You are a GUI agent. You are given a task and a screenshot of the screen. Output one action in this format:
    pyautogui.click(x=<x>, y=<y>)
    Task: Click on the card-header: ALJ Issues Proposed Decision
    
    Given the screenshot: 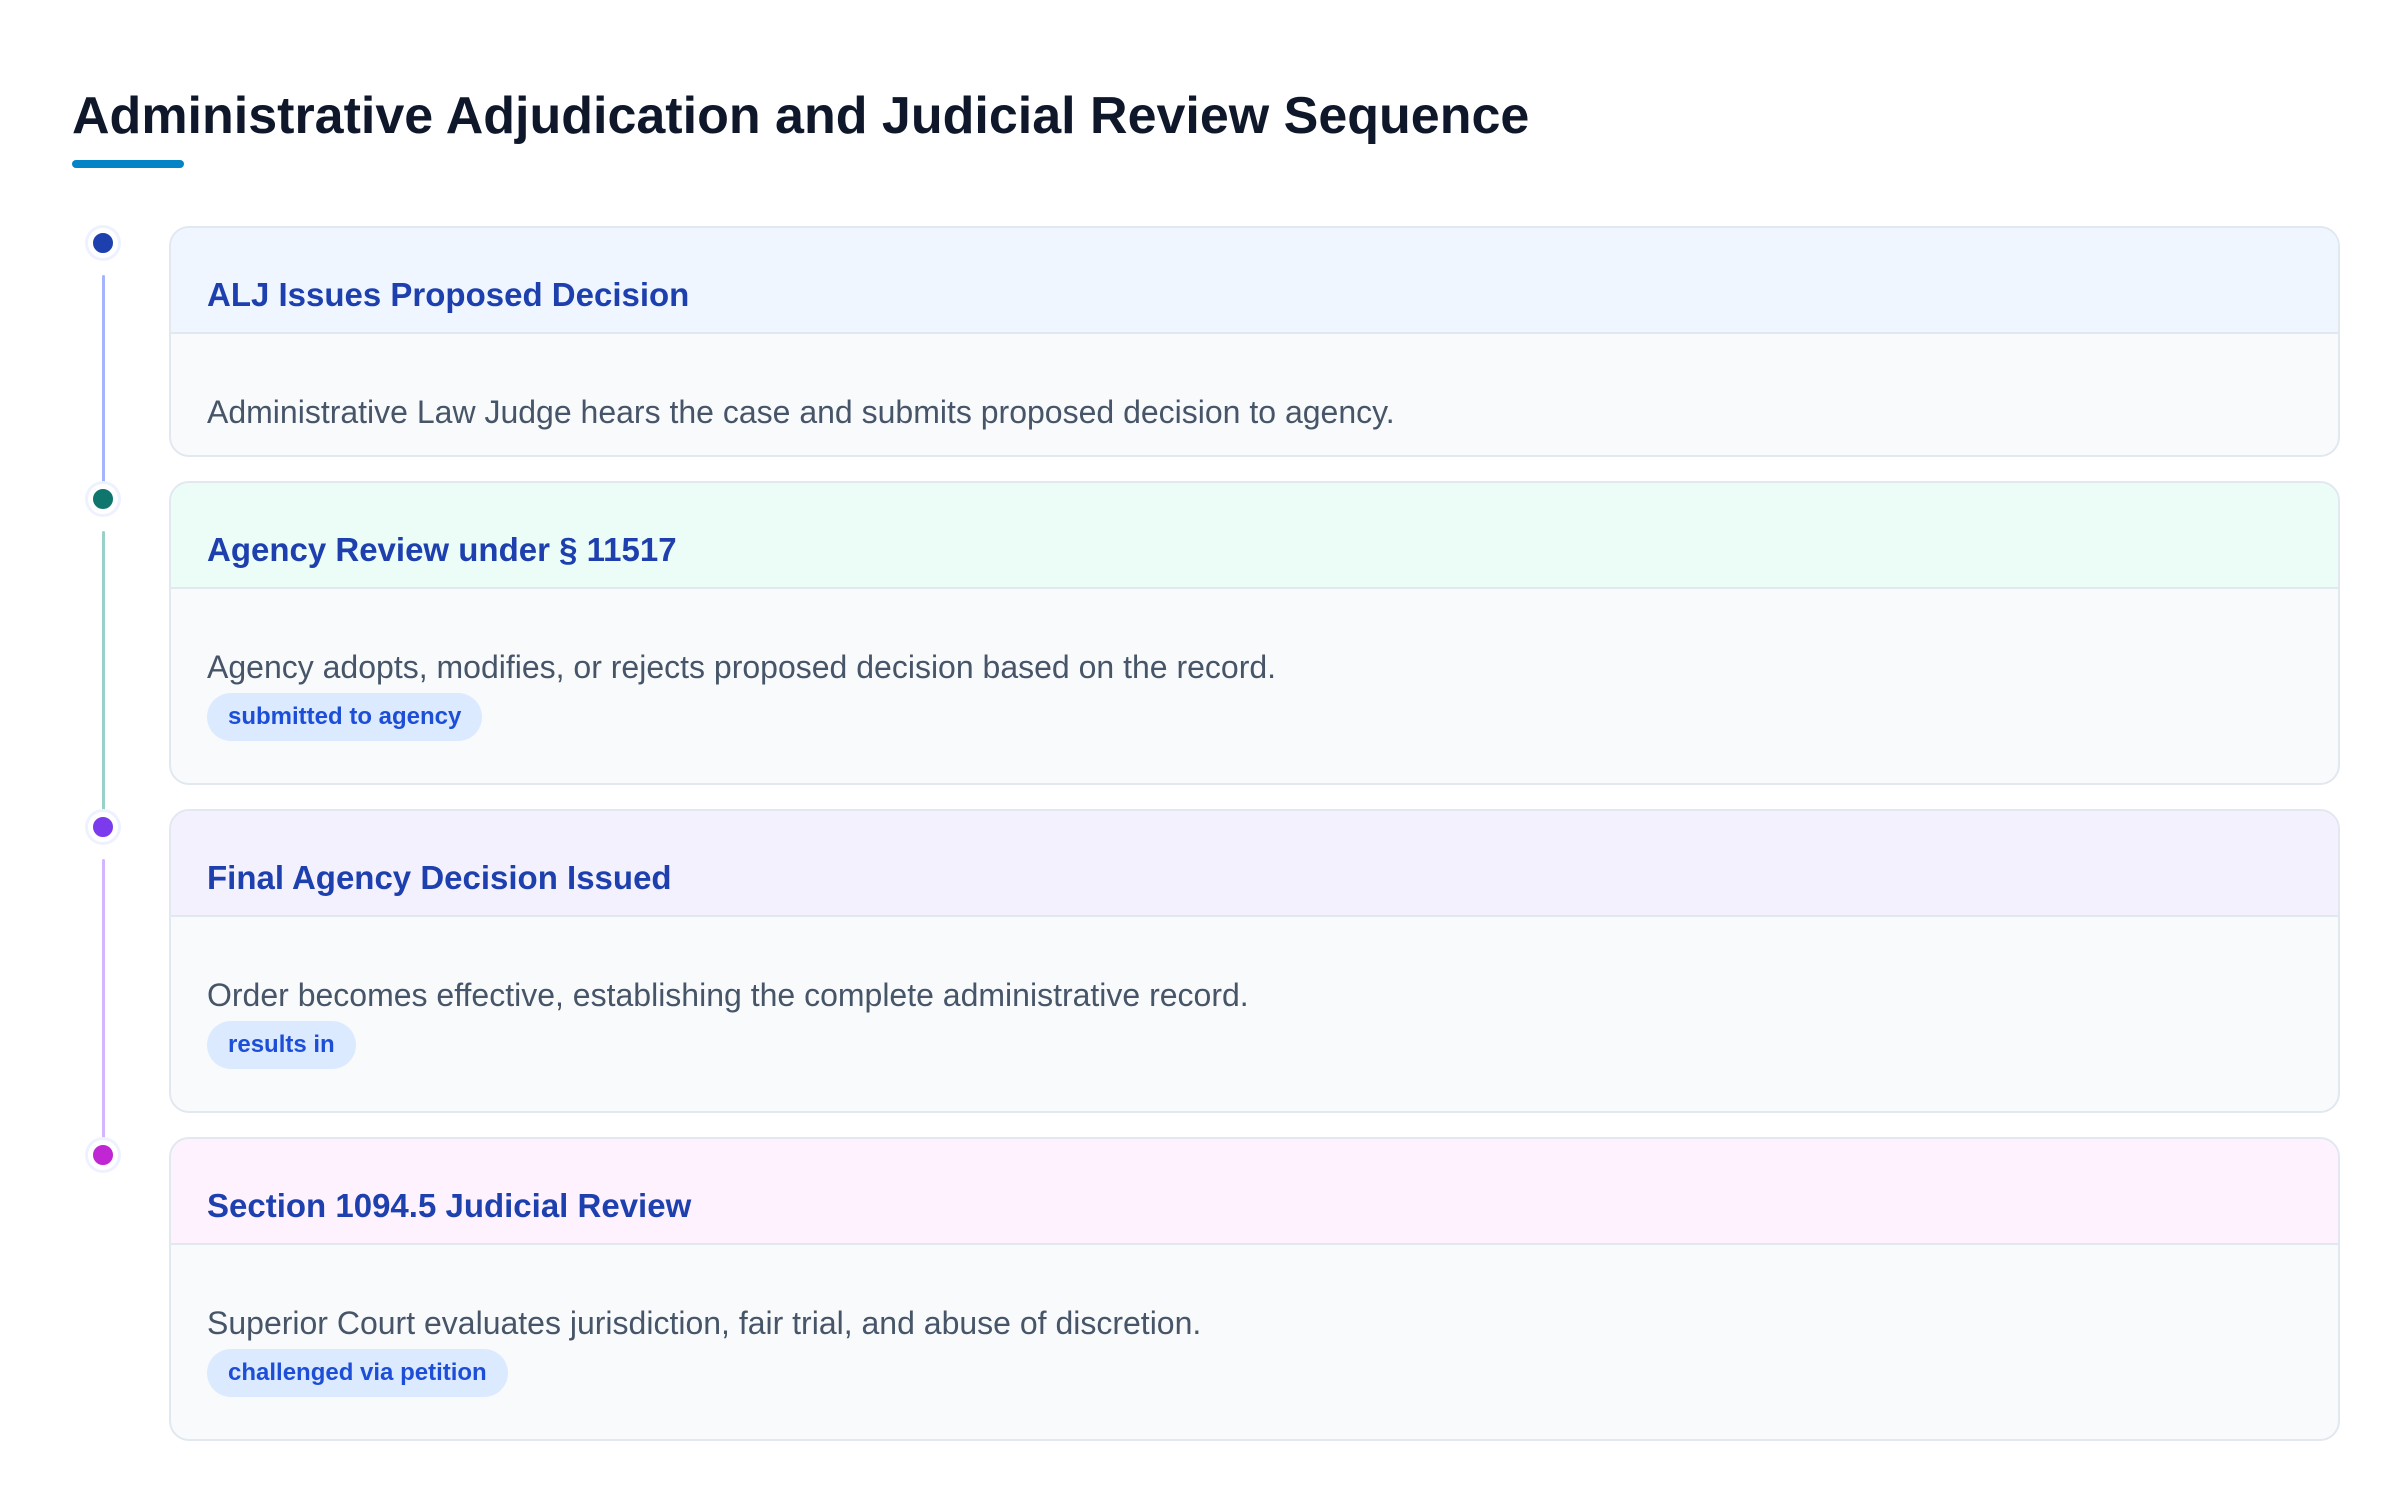 What is the action you would take?
    pyautogui.click(x=1254, y=281)
    